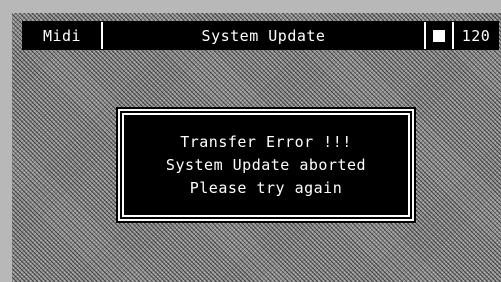 The height and width of the screenshot is (282, 501). I want to click on tempo-display: 120, so click(476, 35).